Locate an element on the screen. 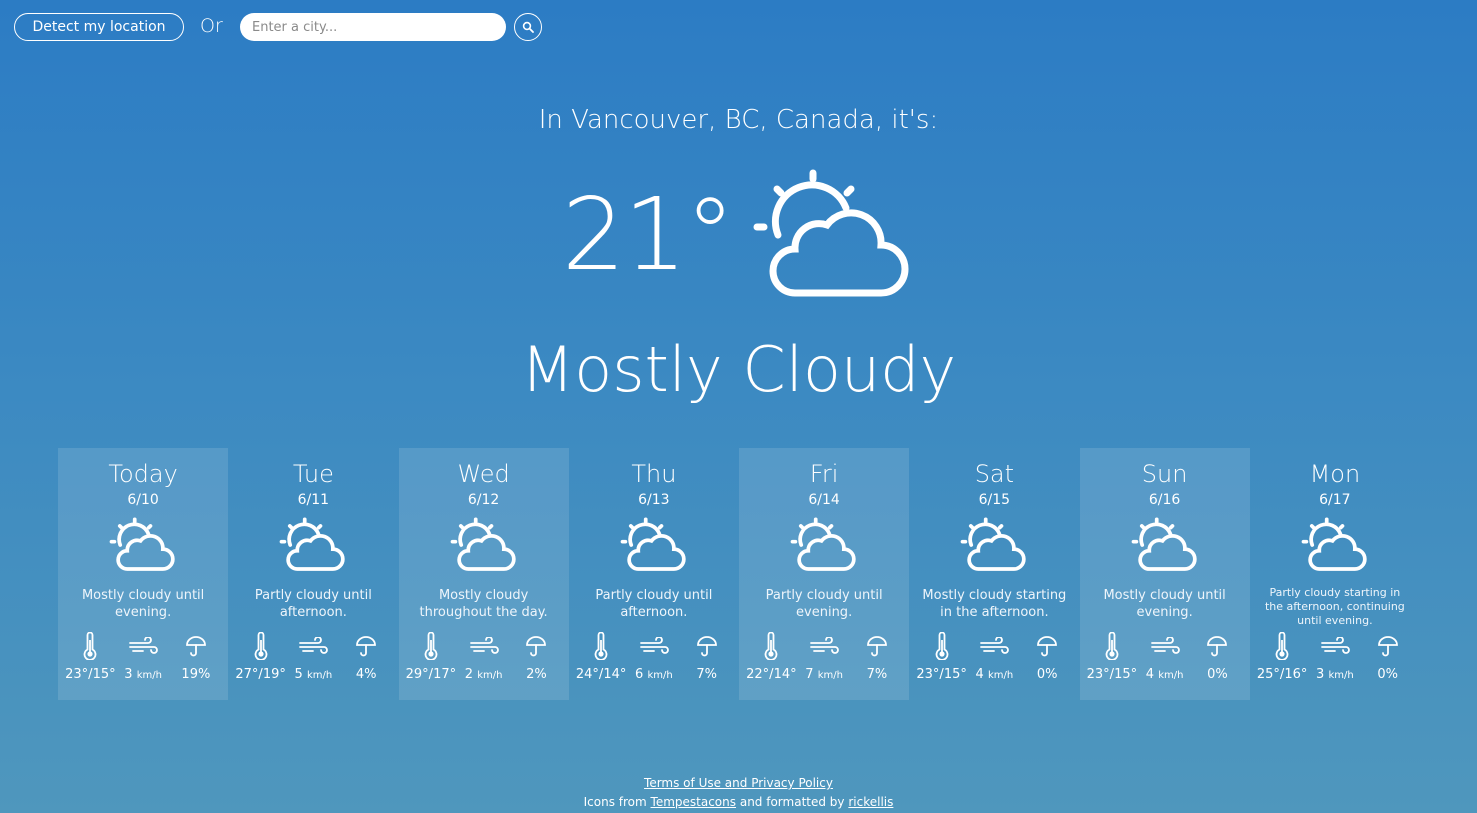 Image resolution: width=1477 pixels, height=813 pixels. day-date: 6/17 is located at coordinates (1335, 500).